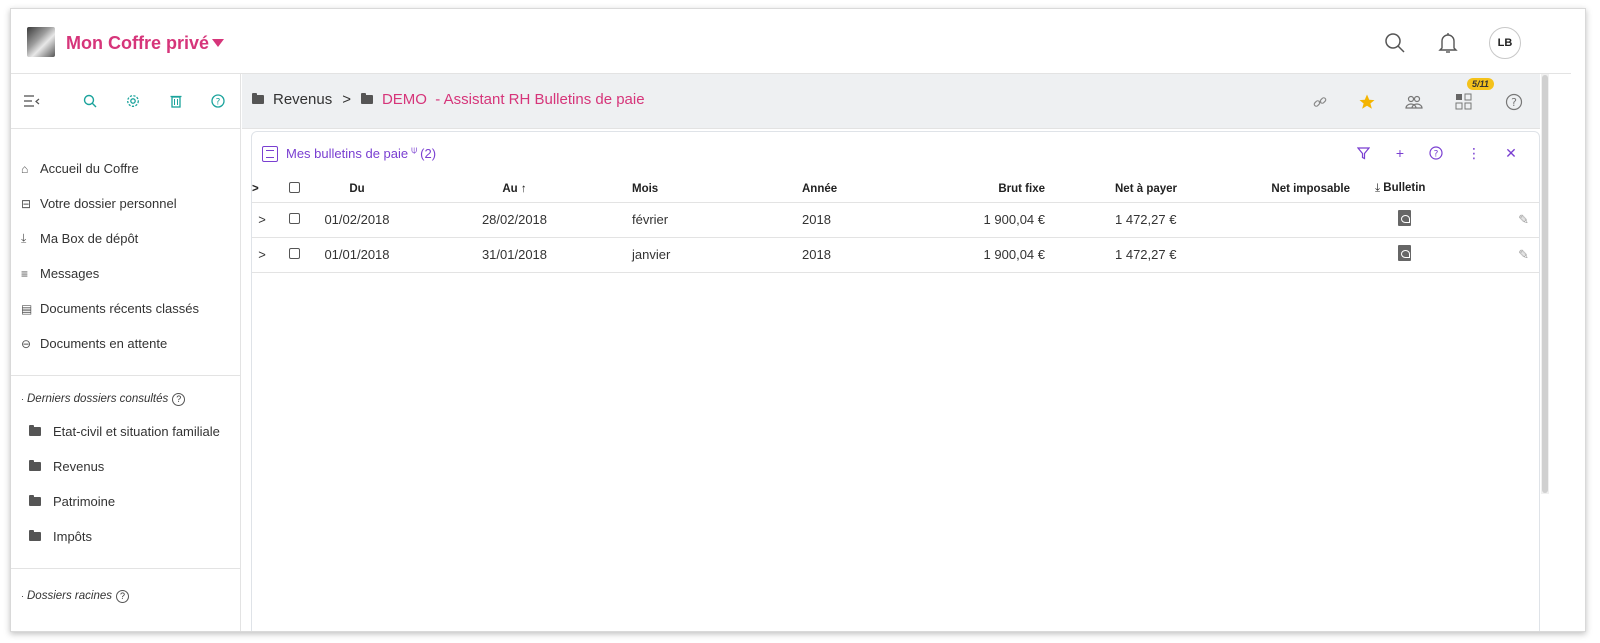  Describe the element at coordinates (895, 154) in the screenshot. I see `panel-header: Mes bulletins de paie ⍦ (2) + ? ⋮ ✕` at that location.